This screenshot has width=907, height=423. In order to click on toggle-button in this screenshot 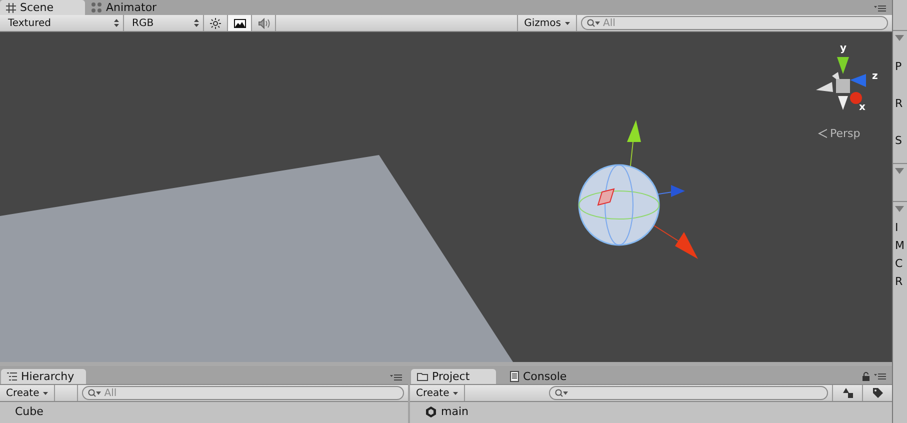, I will do `click(240, 23)`.